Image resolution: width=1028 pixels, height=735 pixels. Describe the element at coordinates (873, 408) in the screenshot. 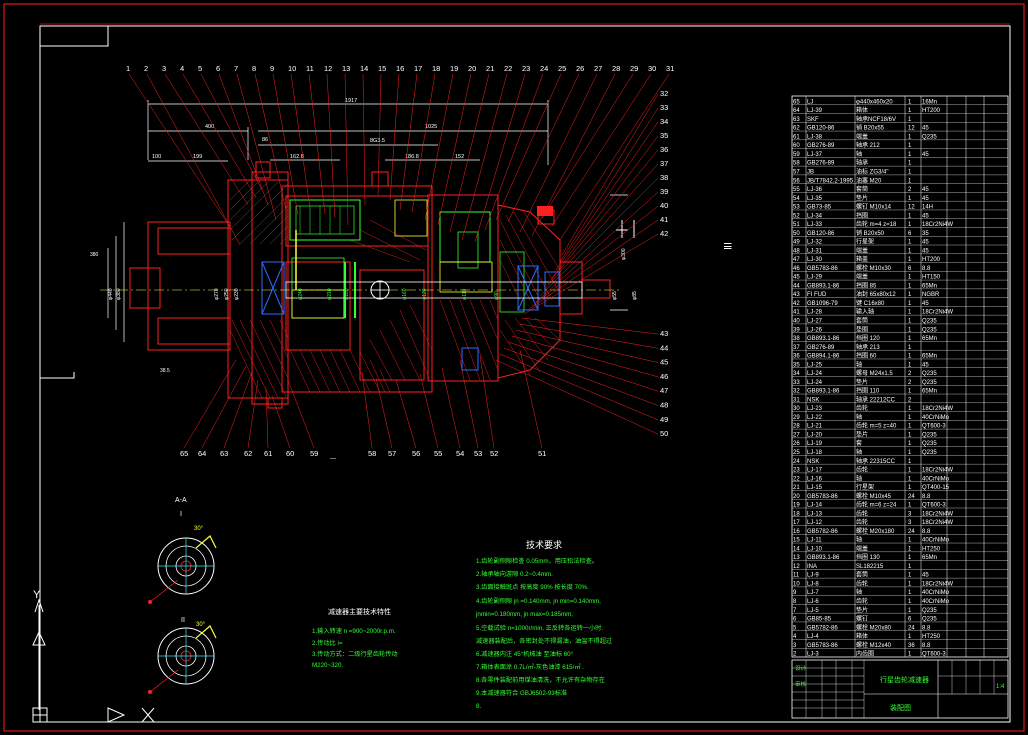

I see `bom-row-30: 30 LJ-23 齿轮 1 18Cr2Ni4W` at that location.